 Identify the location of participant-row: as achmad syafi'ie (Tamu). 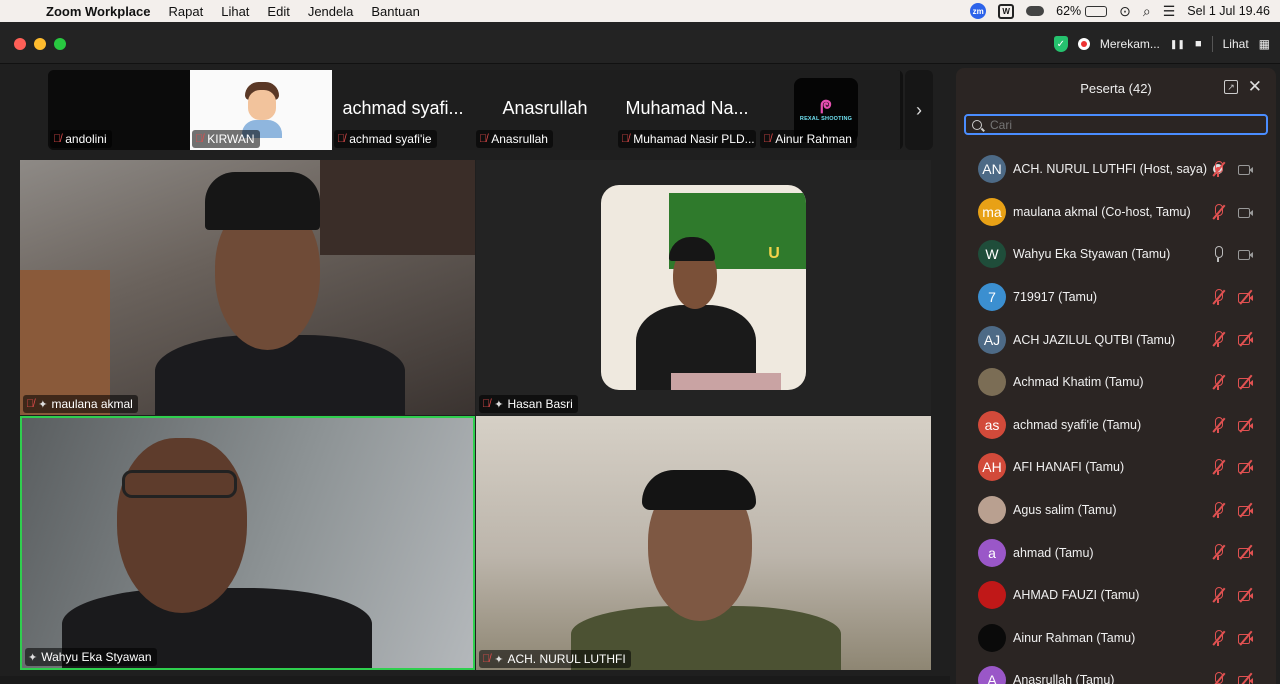
(1116, 425).